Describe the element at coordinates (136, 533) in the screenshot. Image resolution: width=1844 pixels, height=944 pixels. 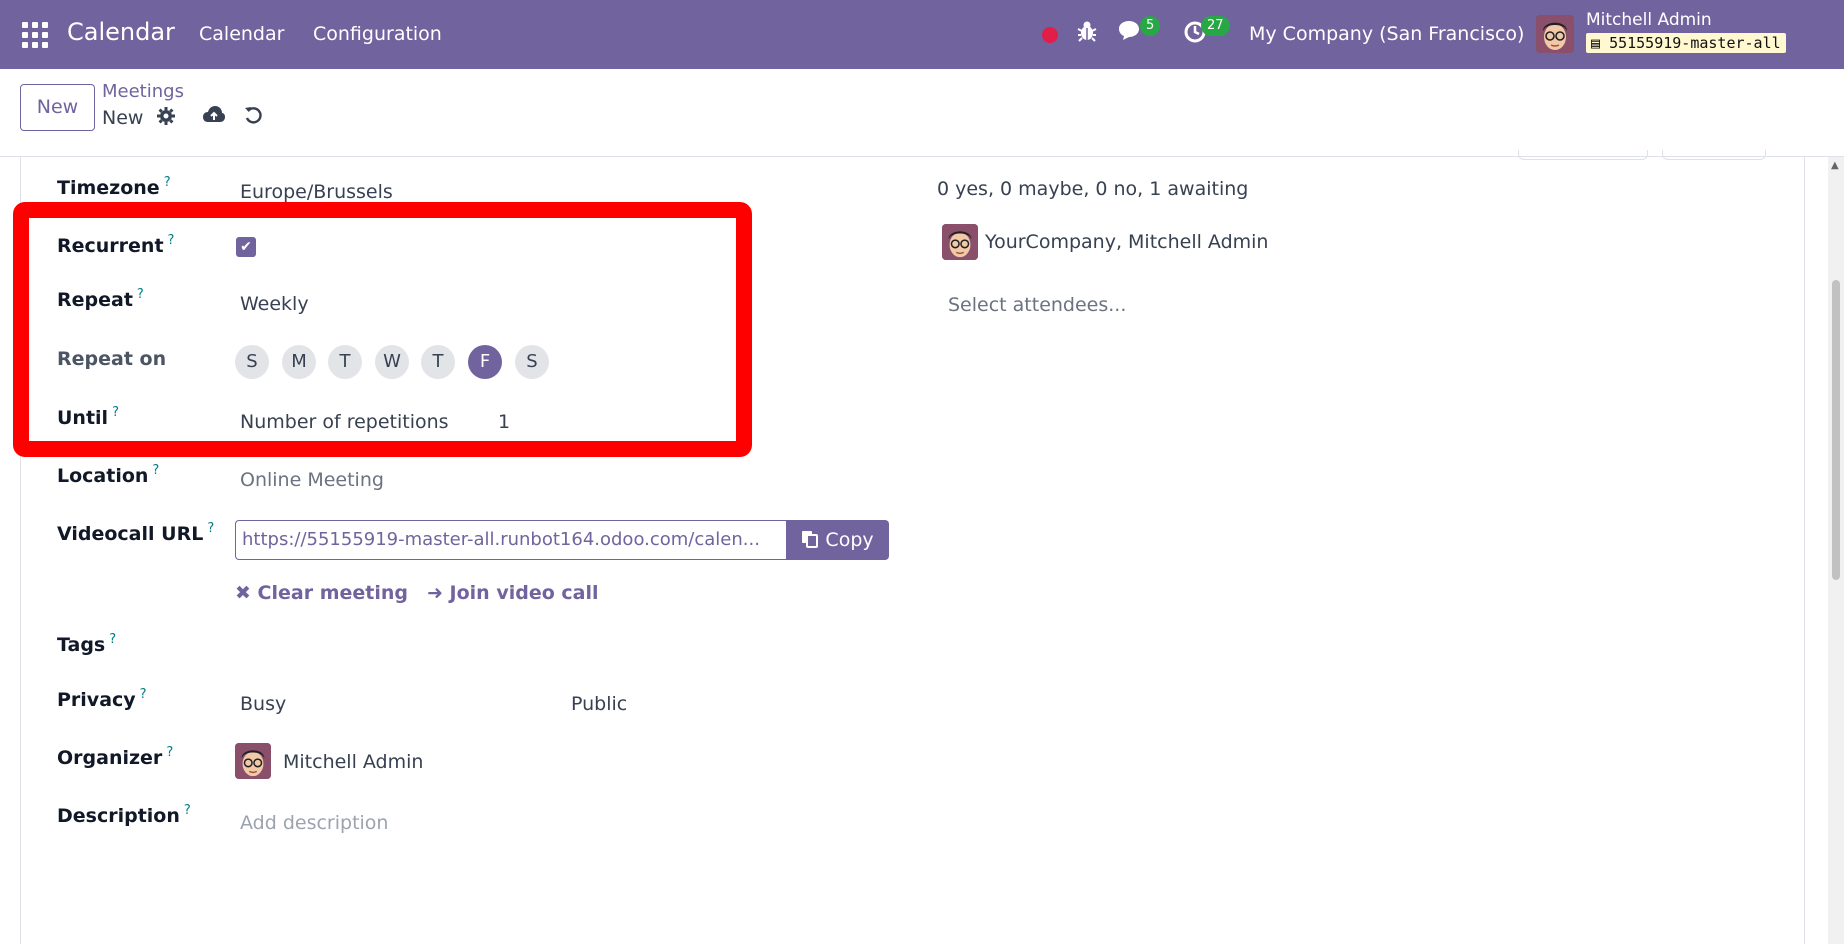
I see `videocall-url-label: Videocall URL?` at that location.